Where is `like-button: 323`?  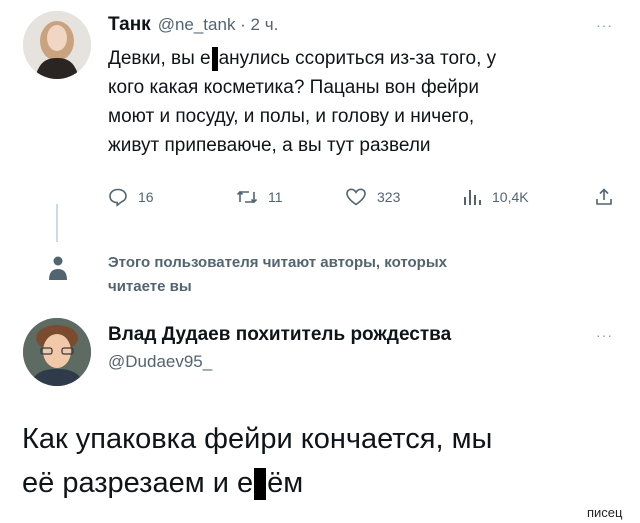 like-button: 323 is located at coordinates (372, 197).